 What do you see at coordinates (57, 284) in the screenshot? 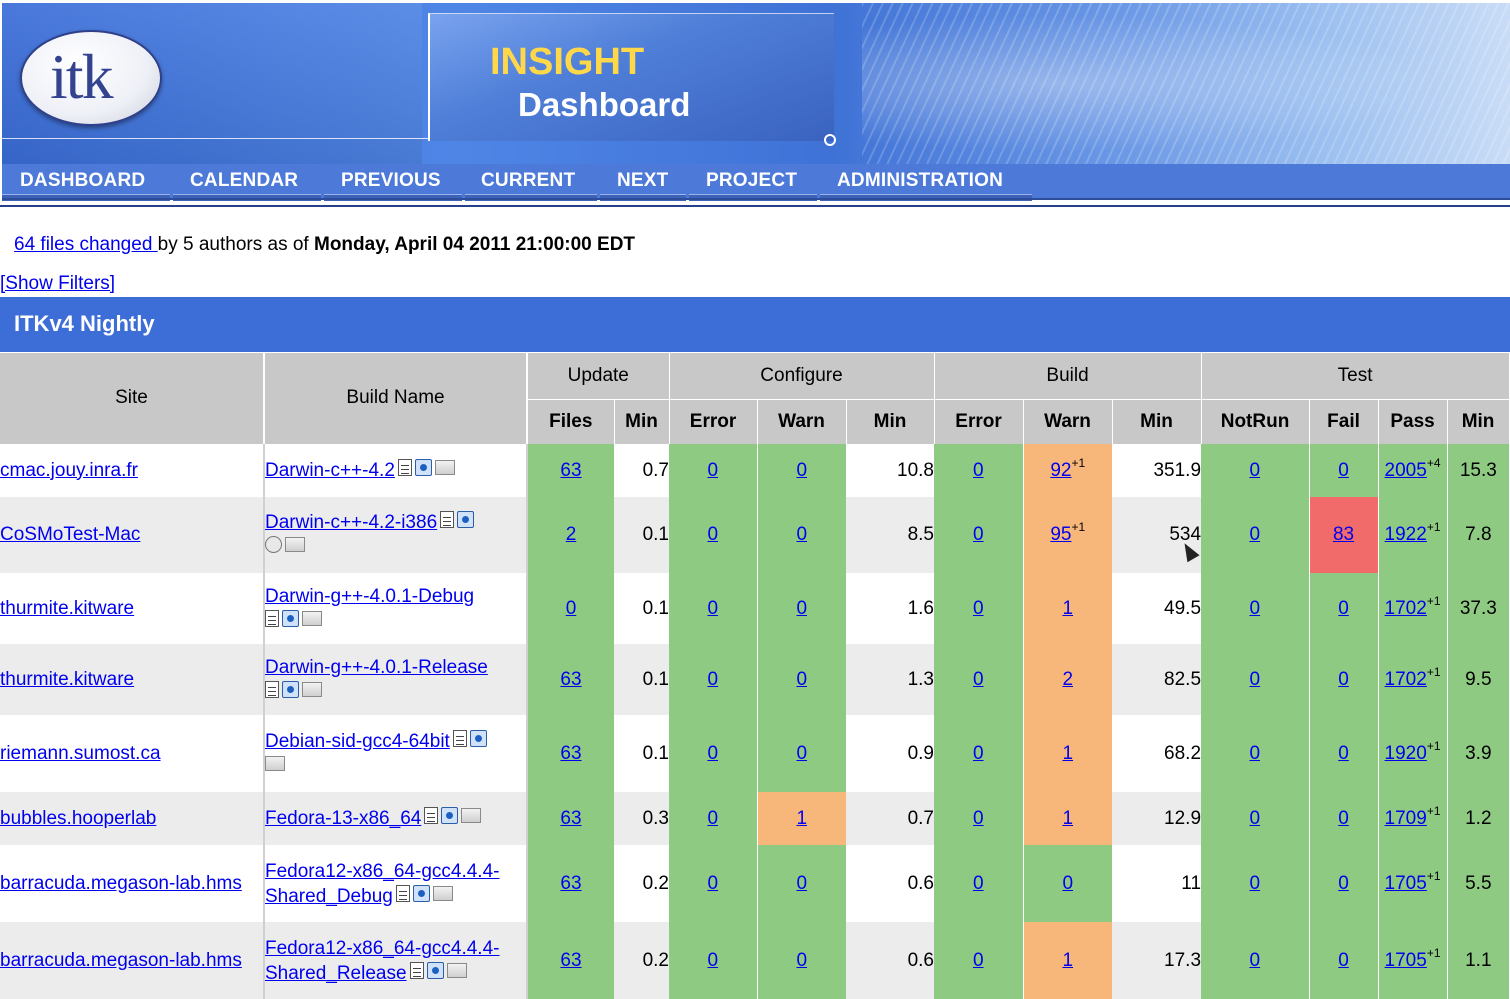
I see `show-filters-link: [Show Filters]` at bounding box center [57, 284].